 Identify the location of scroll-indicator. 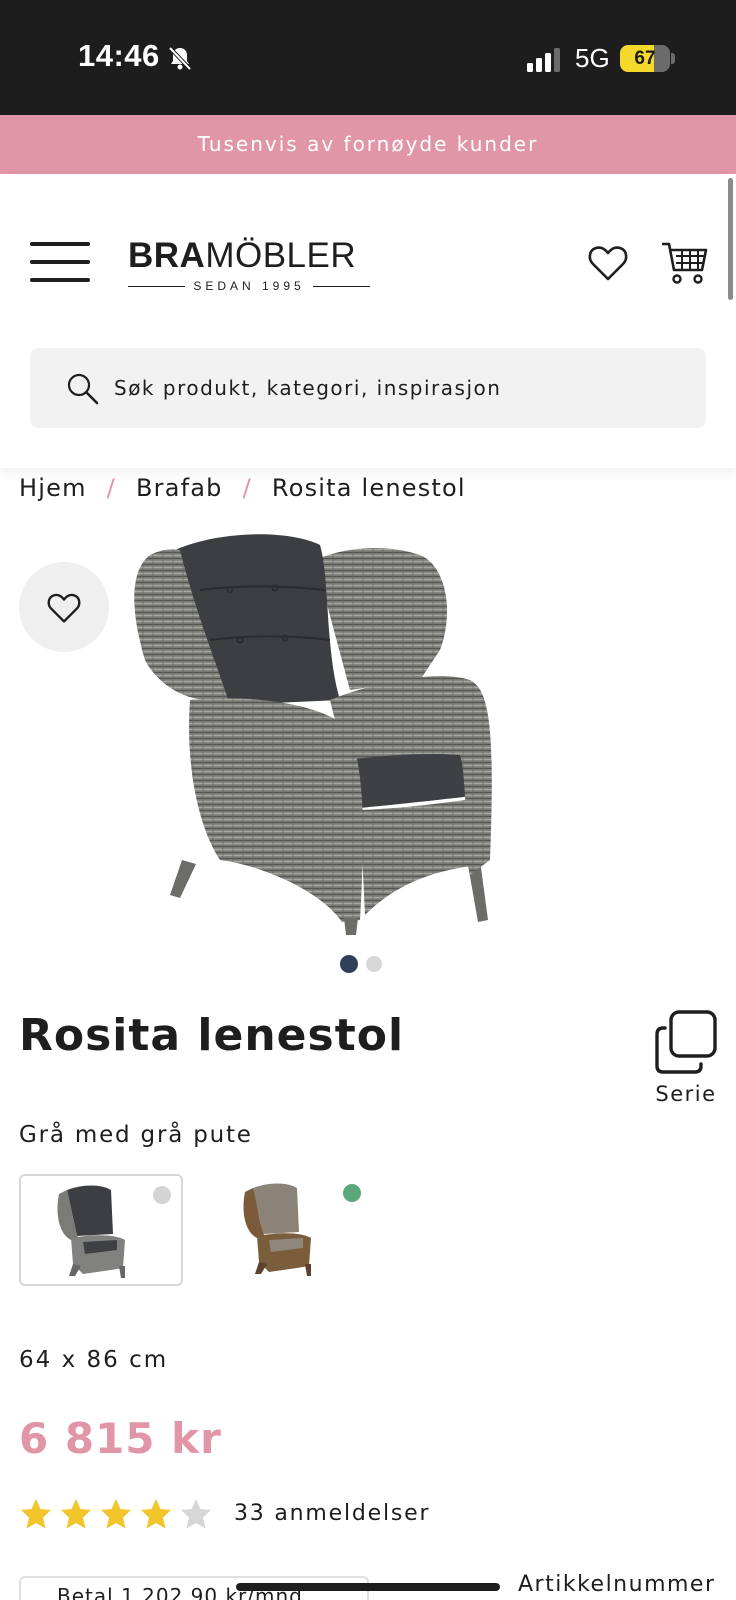
(730, 239).